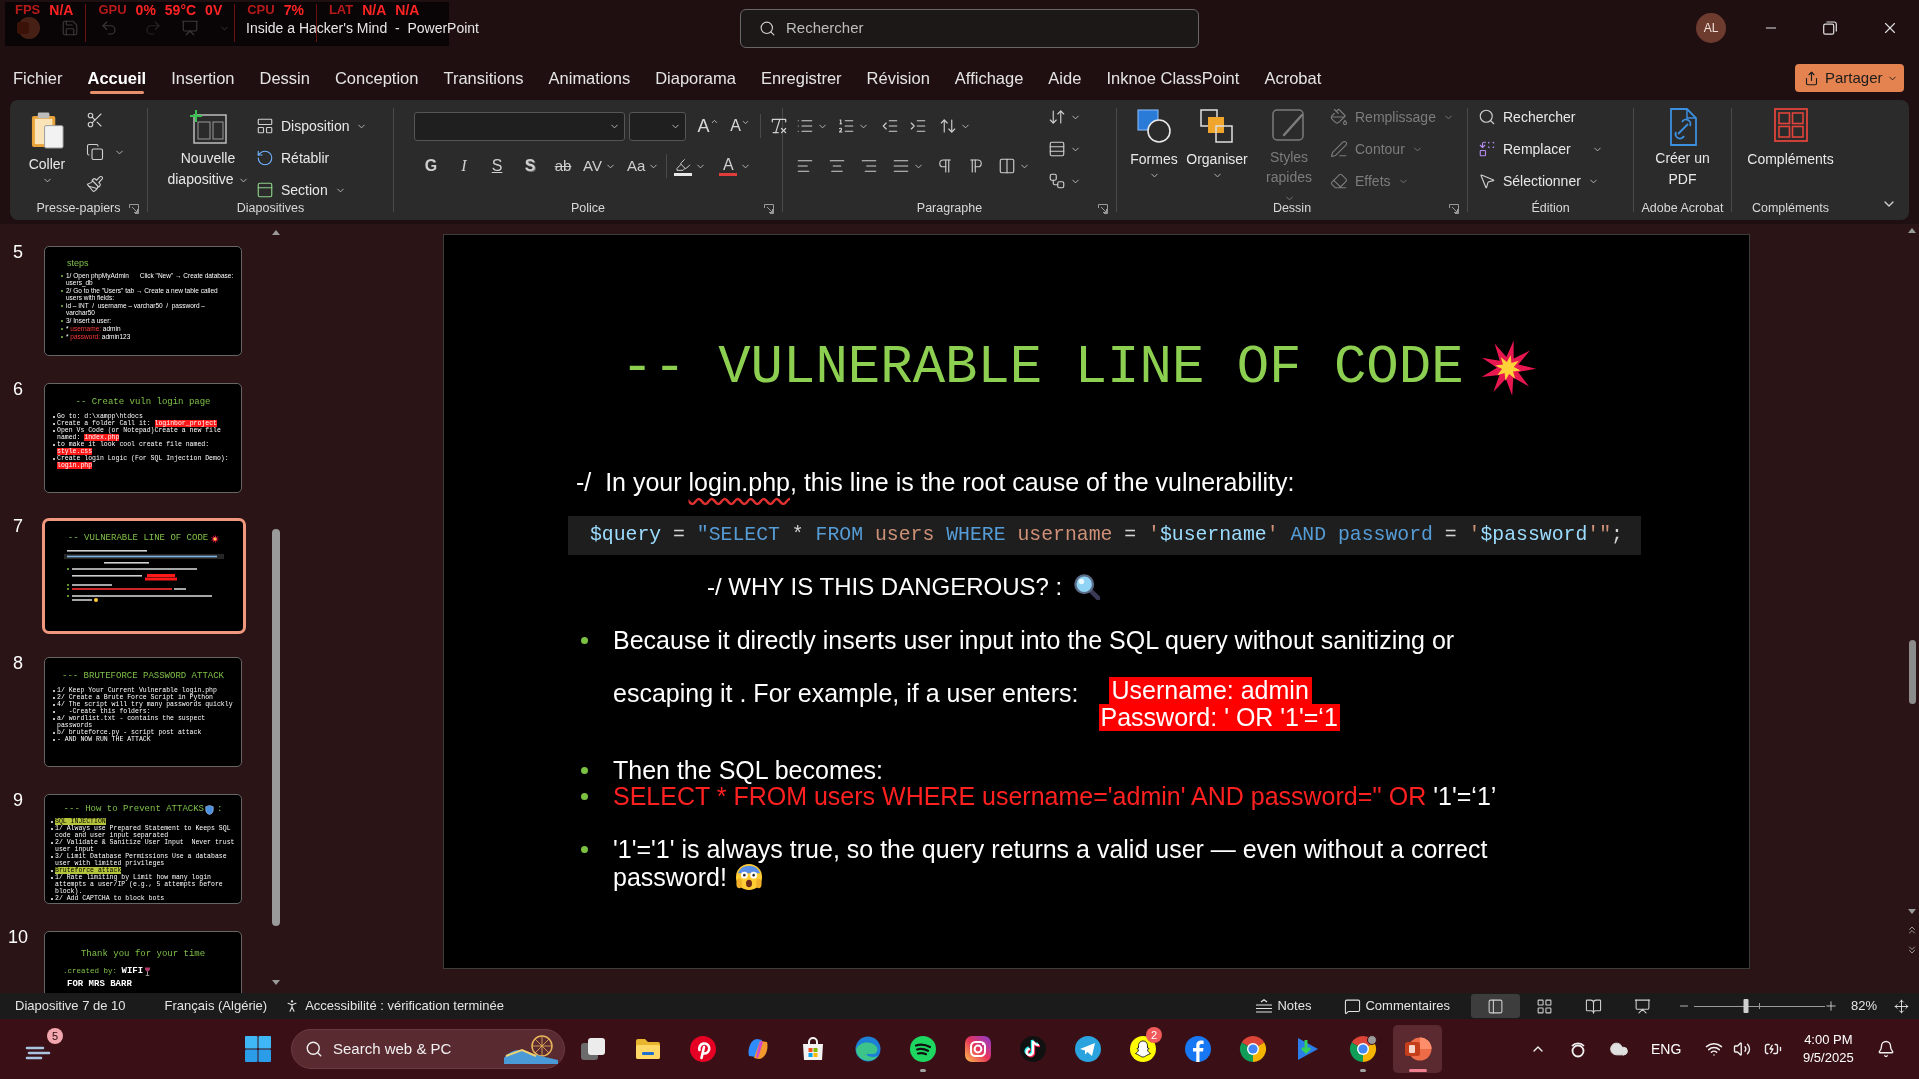  Describe the element at coordinates (901, 166) in the screenshot. I see `justify-icon` at that location.